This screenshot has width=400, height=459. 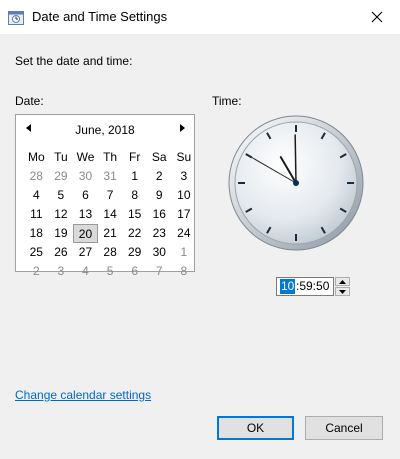 I want to click on time-minute-second-segment: :59:50, so click(x=312, y=286).